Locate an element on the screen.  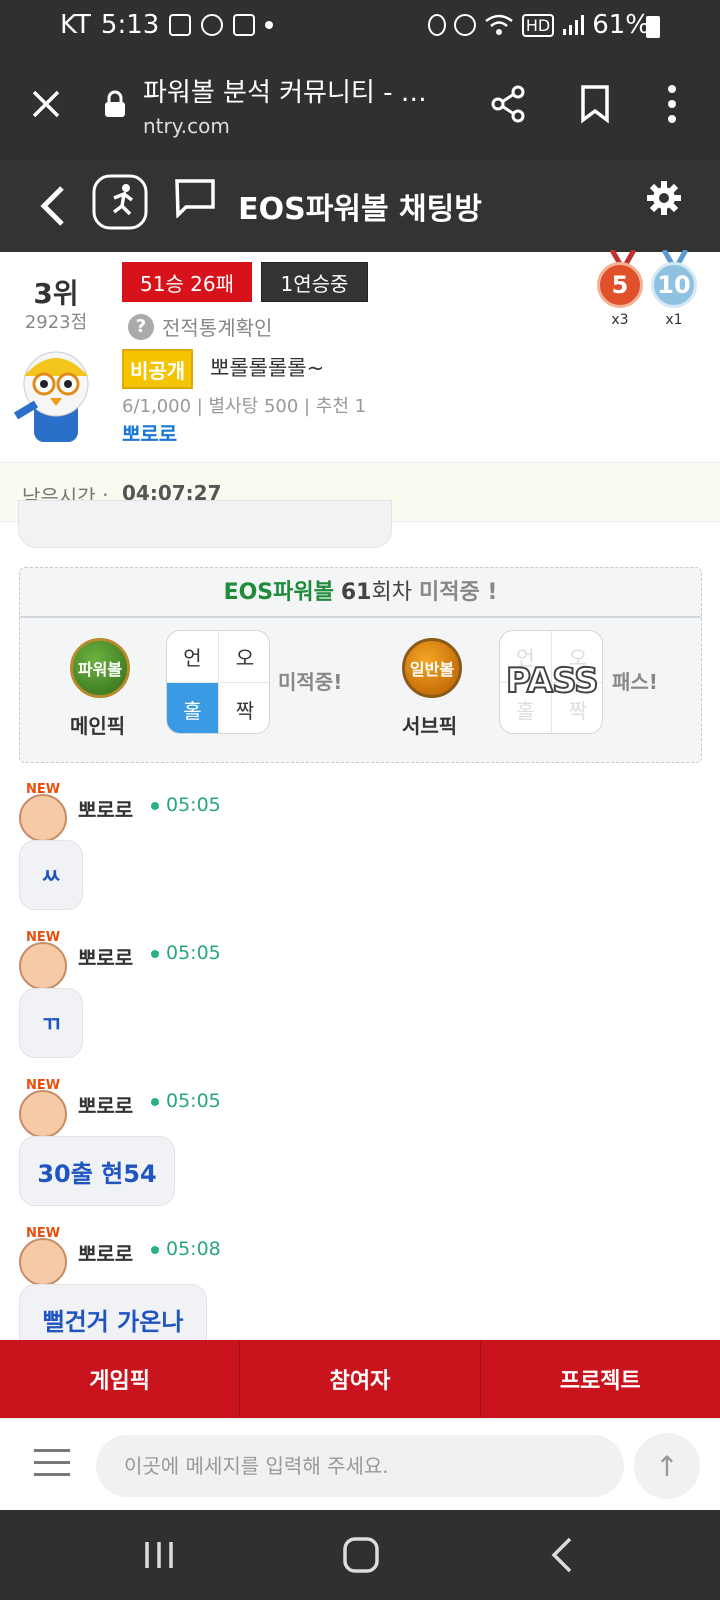
chat-message-bubble: ㅆ is located at coordinates (51, 875).